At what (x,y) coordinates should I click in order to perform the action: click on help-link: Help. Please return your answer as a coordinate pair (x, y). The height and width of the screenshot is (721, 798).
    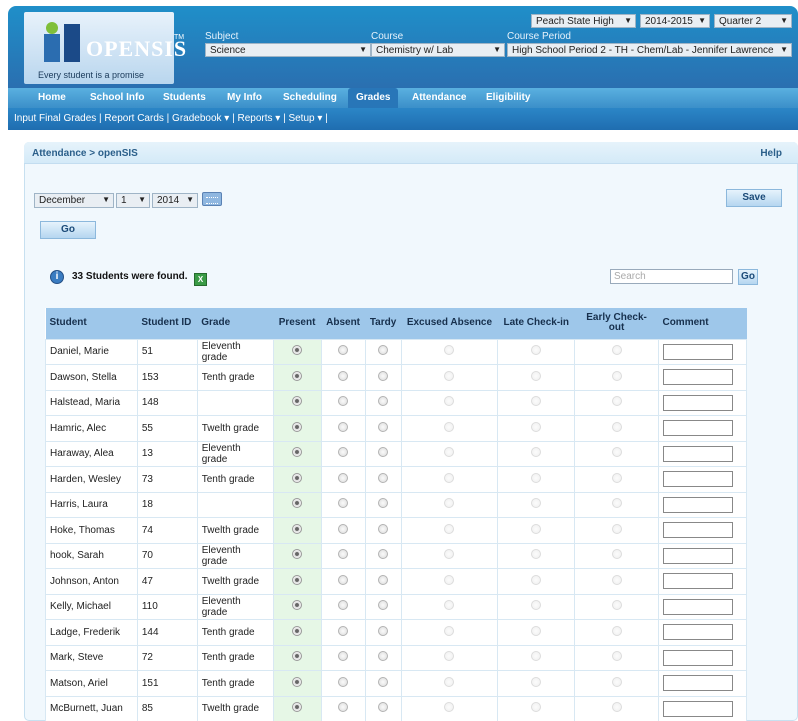
    Looking at the image, I should click on (771, 153).